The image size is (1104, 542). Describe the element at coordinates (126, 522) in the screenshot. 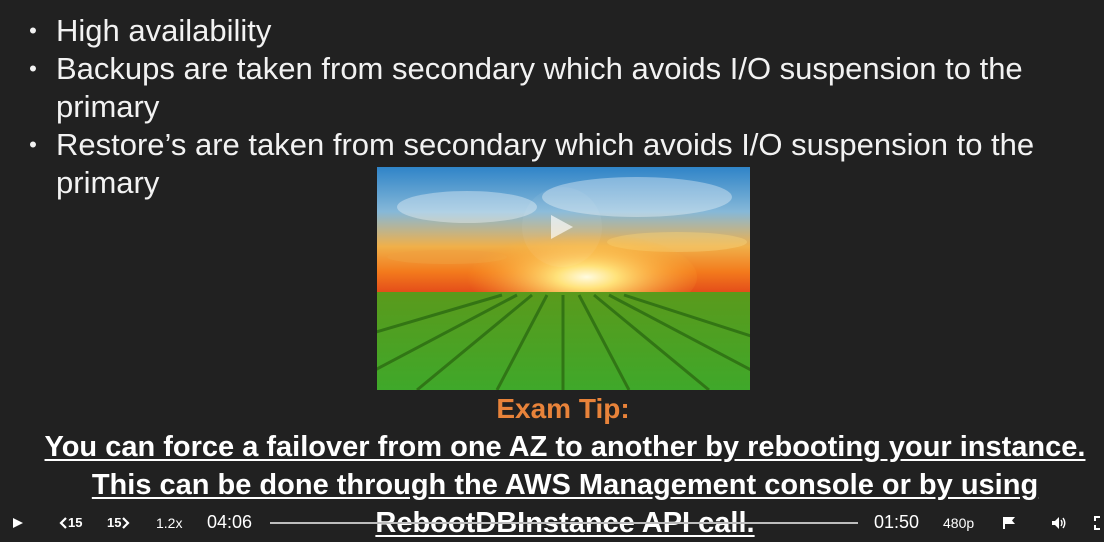

I see `forward-15-icon` at that location.